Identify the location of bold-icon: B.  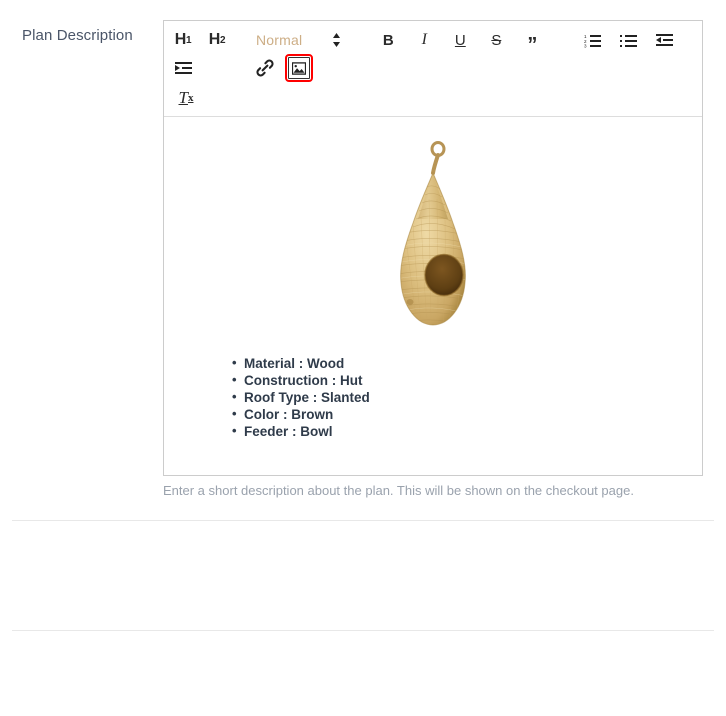
(388, 40).